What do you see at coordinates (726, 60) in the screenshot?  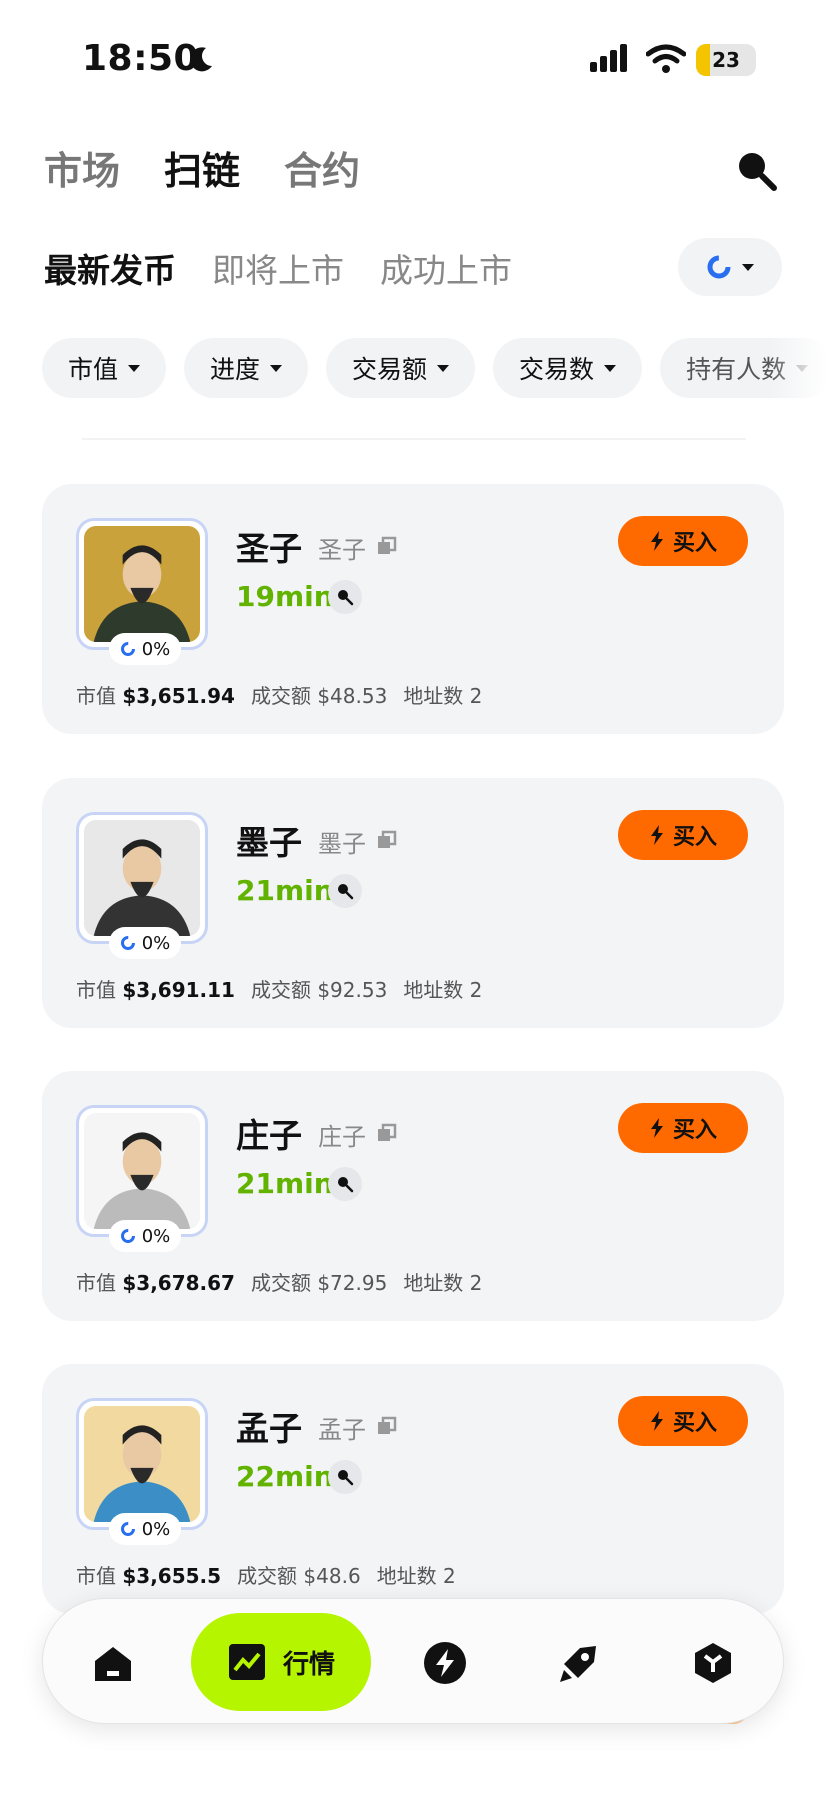 I see `battery-indicator: 23` at bounding box center [726, 60].